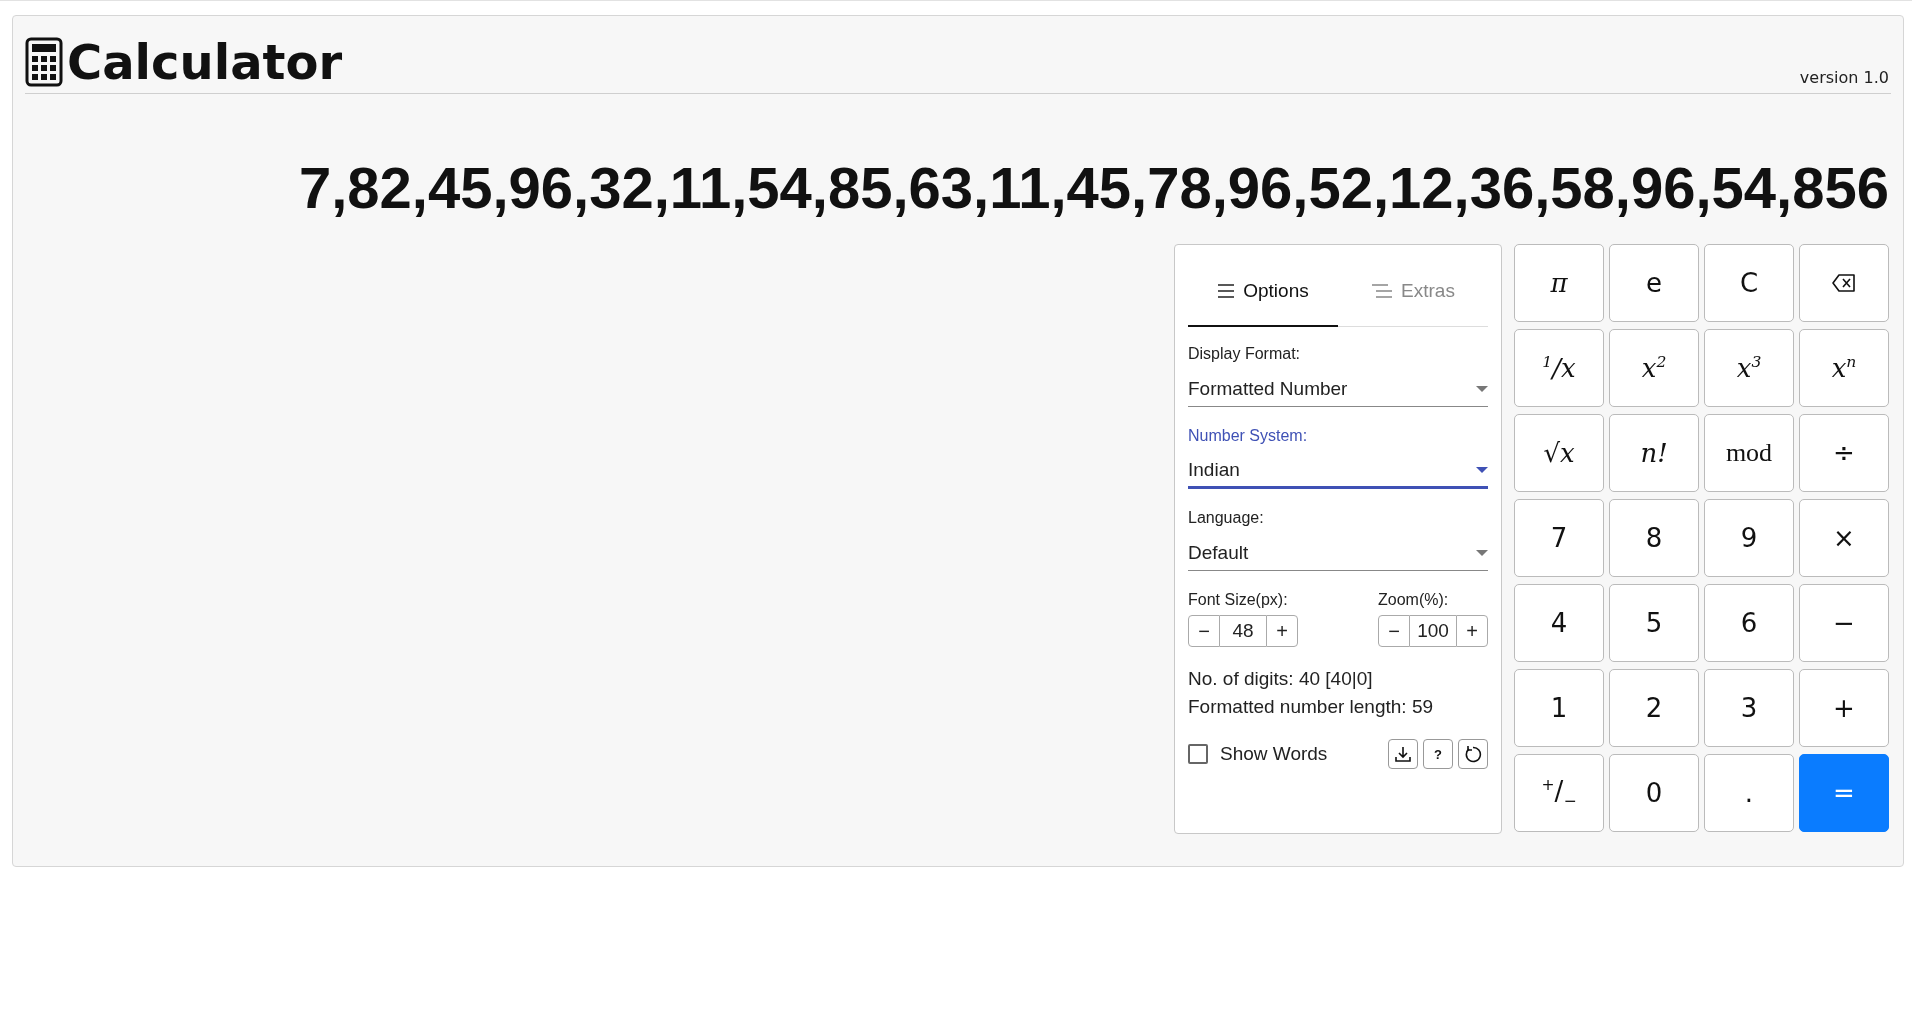  What do you see at coordinates (1338, 553) in the screenshot?
I see `dropdown: Default` at bounding box center [1338, 553].